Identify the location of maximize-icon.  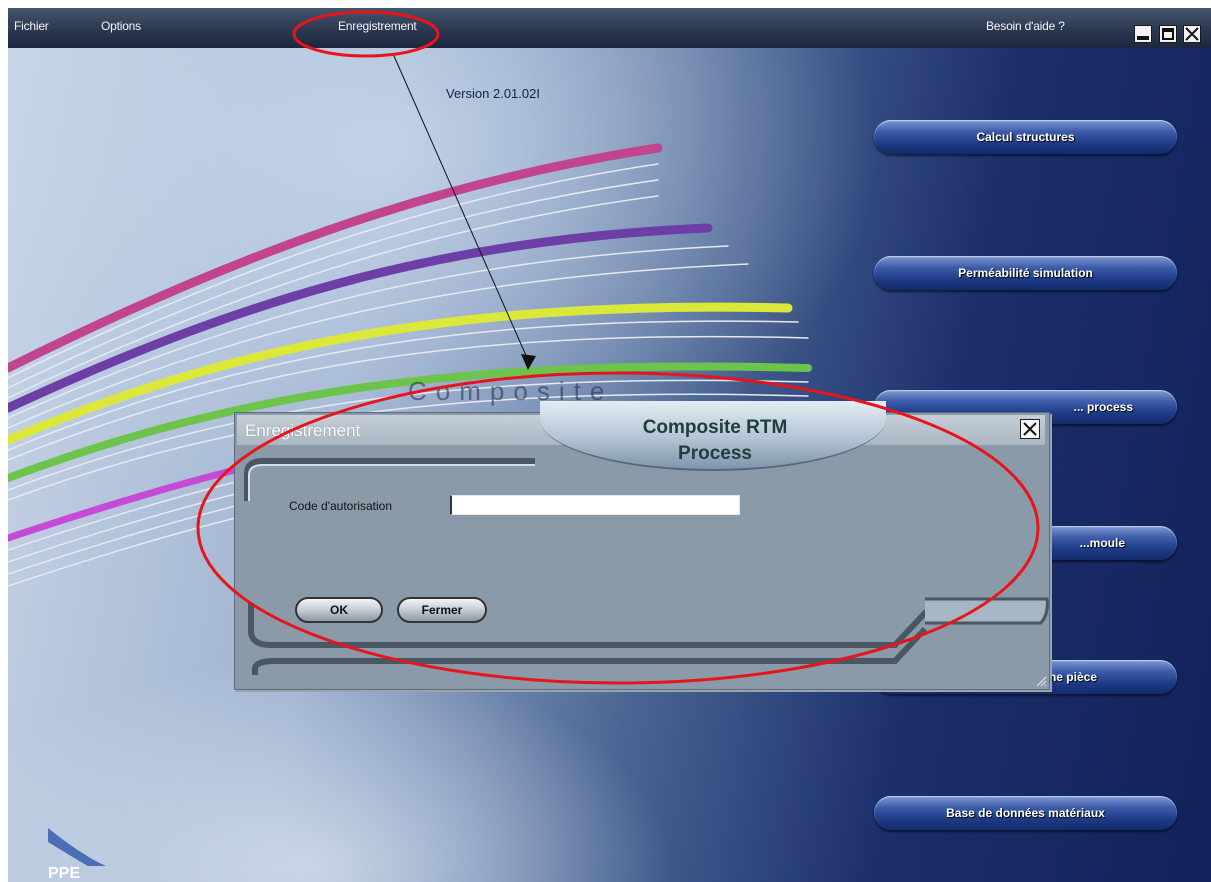
(1168, 34).